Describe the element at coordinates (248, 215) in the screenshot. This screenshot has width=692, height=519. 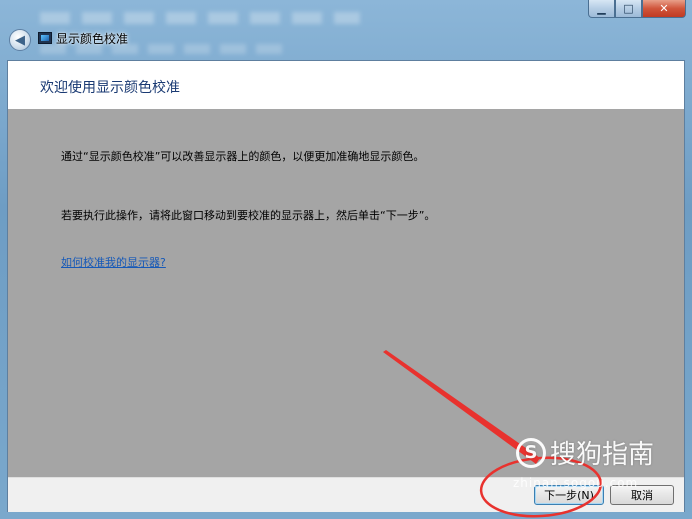
I see `instruction-text: 若要执行此操作，请将此窗口移动到要校准的显示器上，然后单击“下一步”。` at that location.